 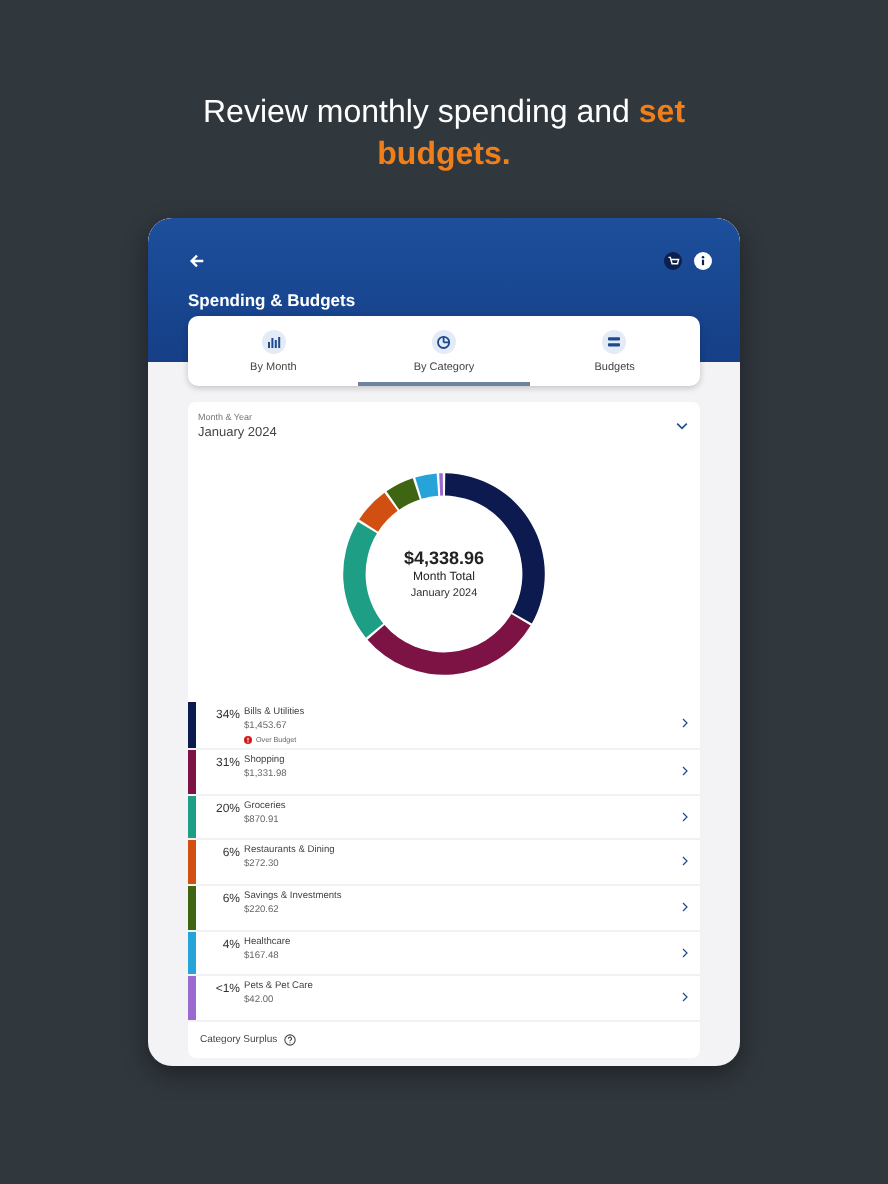 I want to click on chevron-down-icon, so click(x=682, y=426).